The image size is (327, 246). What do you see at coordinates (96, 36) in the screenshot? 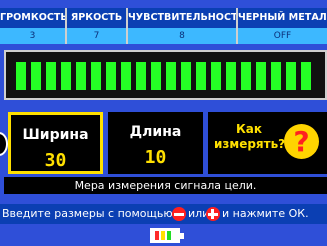
I see `setting-brightness-value: 7` at bounding box center [96, 36].